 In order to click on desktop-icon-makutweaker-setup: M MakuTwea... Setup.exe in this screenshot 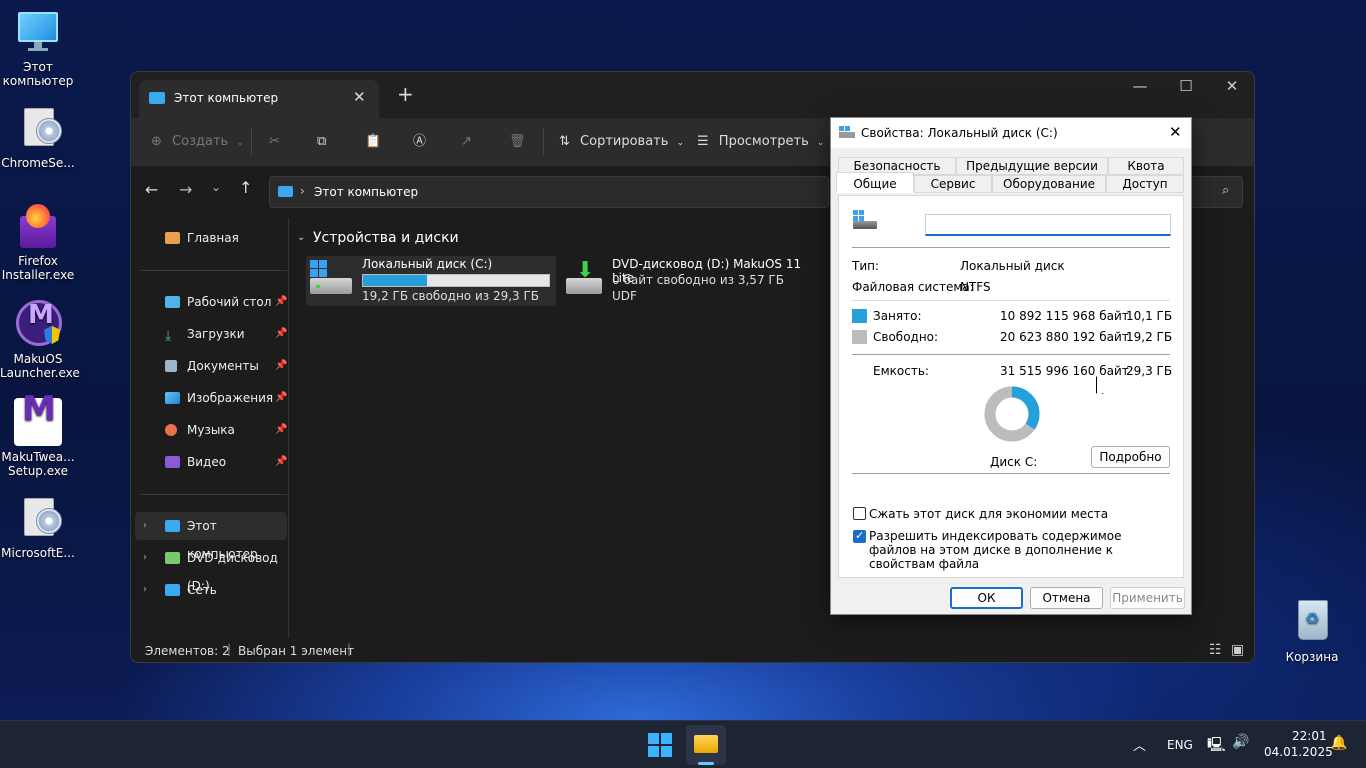, I will do `click(38, 435)`.